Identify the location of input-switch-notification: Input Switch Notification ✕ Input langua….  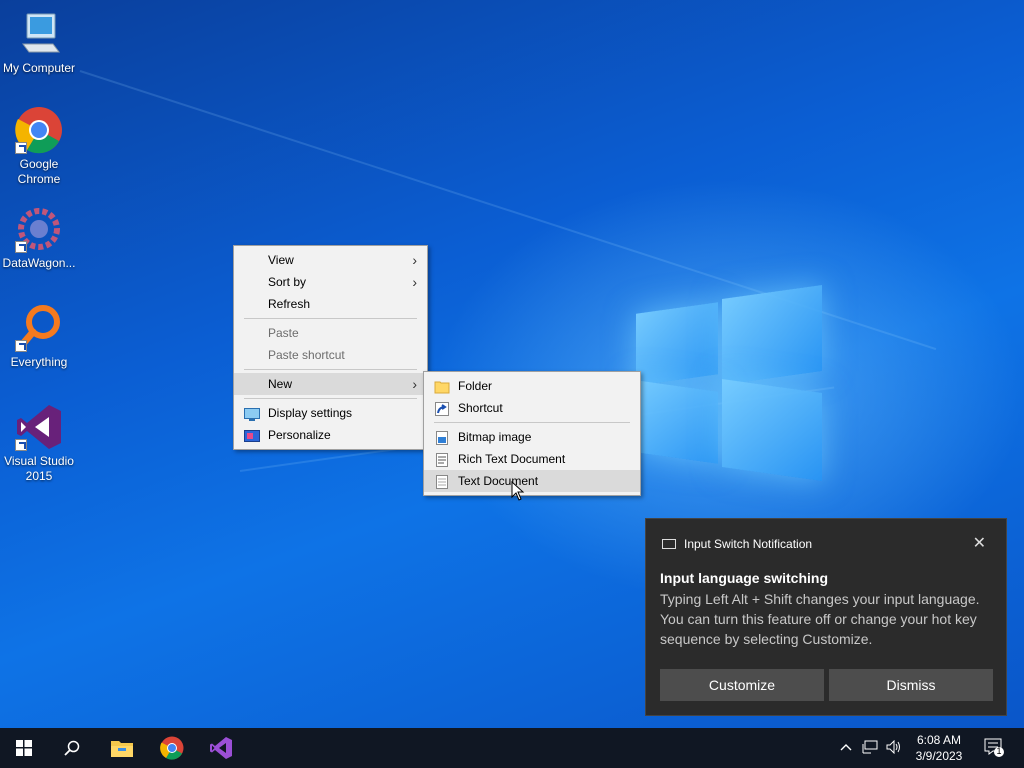
(826, 617).